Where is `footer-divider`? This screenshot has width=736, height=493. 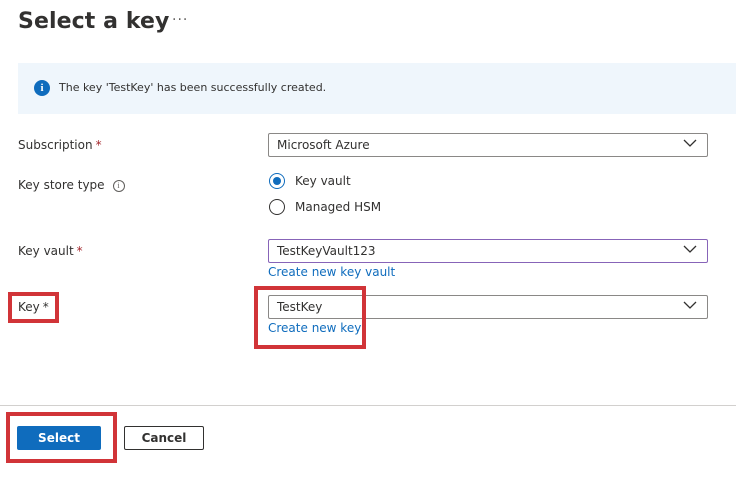
footer-divider is located at coordinates (368, 405).